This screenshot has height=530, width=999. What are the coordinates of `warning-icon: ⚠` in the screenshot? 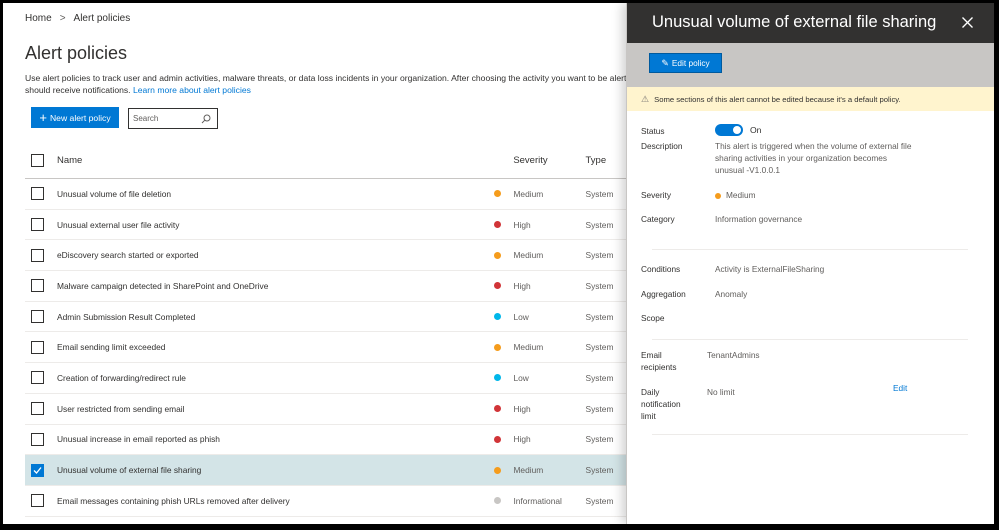 It's located at (645, 98).